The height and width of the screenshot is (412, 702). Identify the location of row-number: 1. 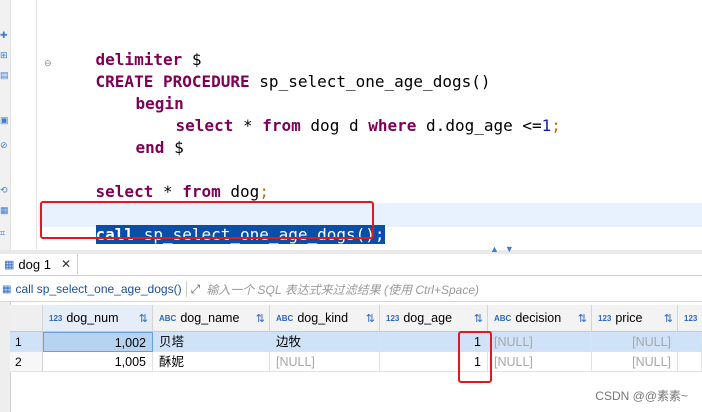
(26, 342).